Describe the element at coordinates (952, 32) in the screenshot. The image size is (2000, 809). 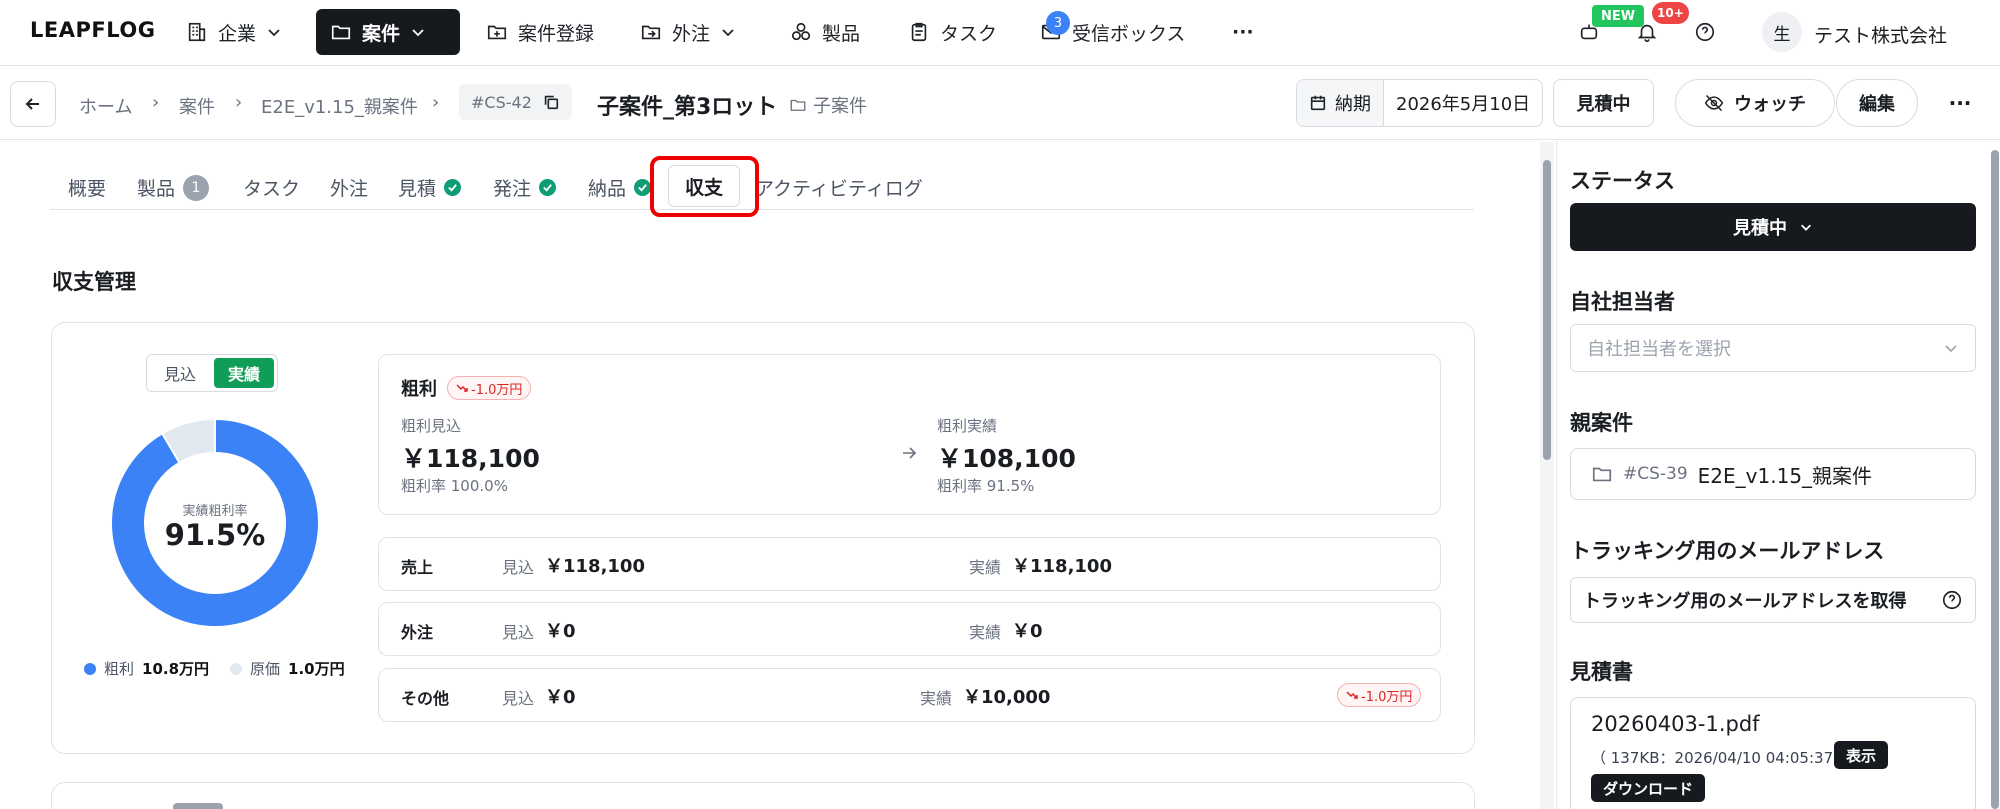
I see `nav-tasks: タスク` at that location.